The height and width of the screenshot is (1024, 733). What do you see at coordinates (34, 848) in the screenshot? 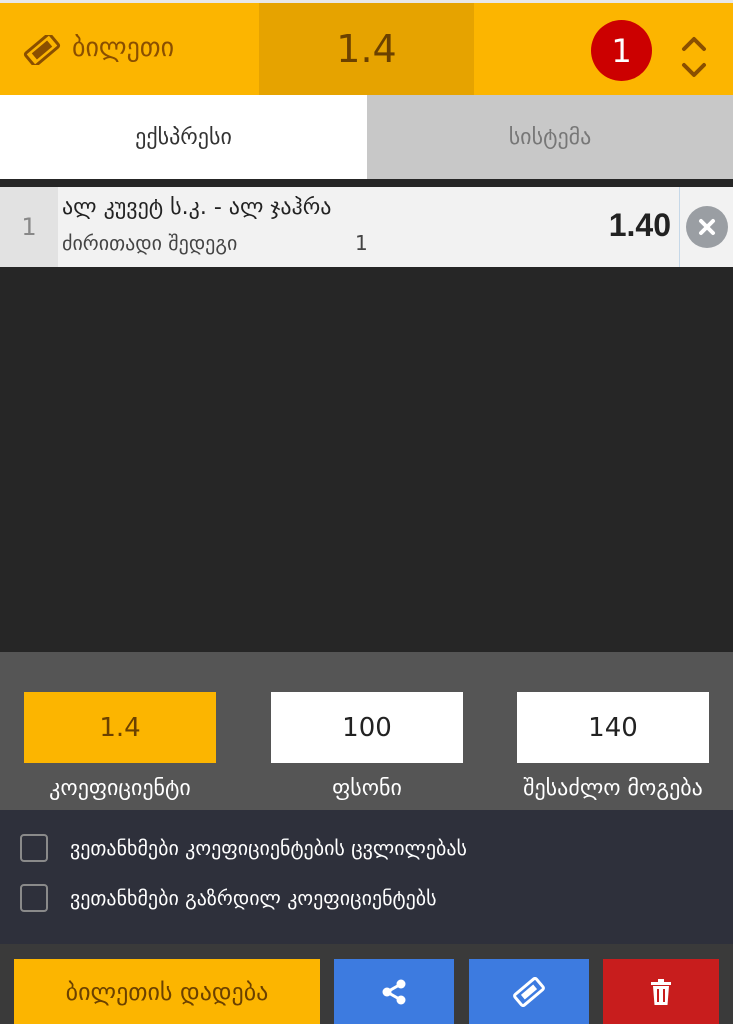
I see `accept-odds-change-checkbox` at bounding box center [34, 848].